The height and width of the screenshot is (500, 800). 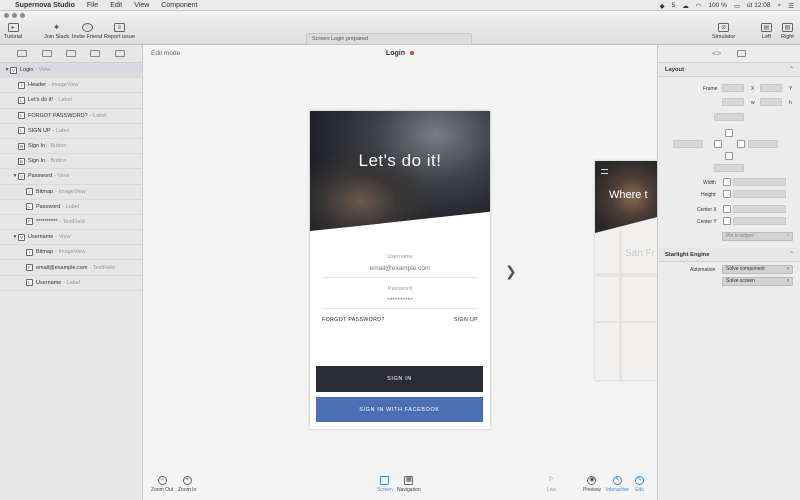 I want to click on layer-item: L Password - Label, so click(x=71, y=207).